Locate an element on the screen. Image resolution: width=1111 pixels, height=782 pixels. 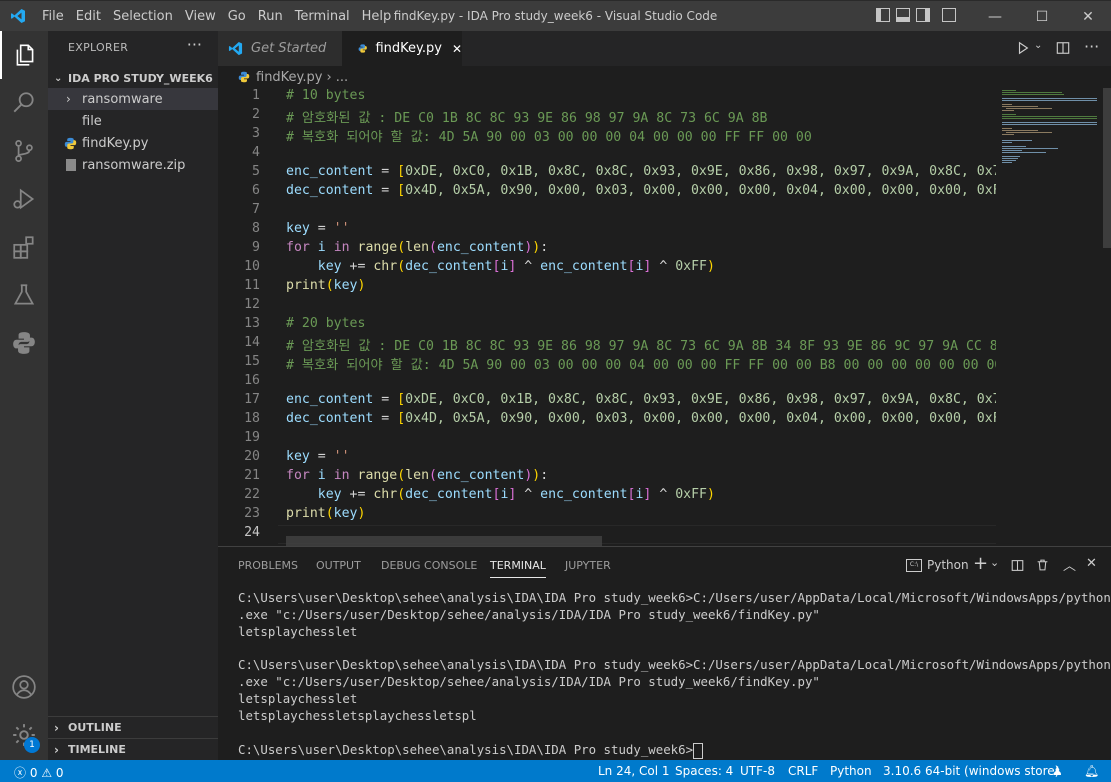
line-number: 14 is located at coordinates (252, 342).